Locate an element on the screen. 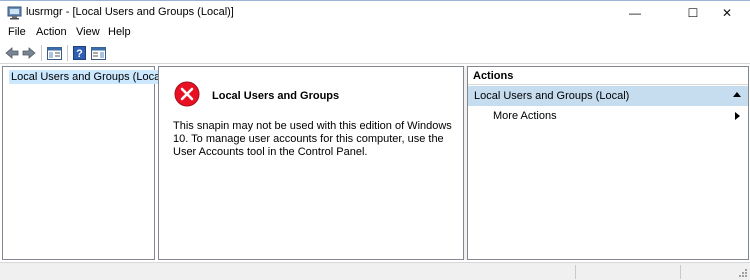 Image resolution: width=750 pixels, height=280 pixels. action-more-actions: More Actions is located at coordinates (608, 116).